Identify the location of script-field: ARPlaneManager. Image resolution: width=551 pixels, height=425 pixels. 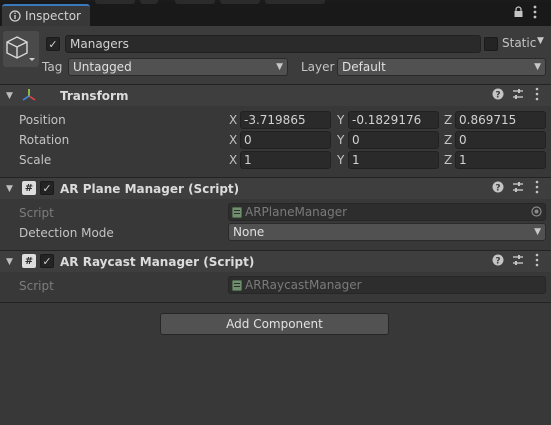
(387, 212).